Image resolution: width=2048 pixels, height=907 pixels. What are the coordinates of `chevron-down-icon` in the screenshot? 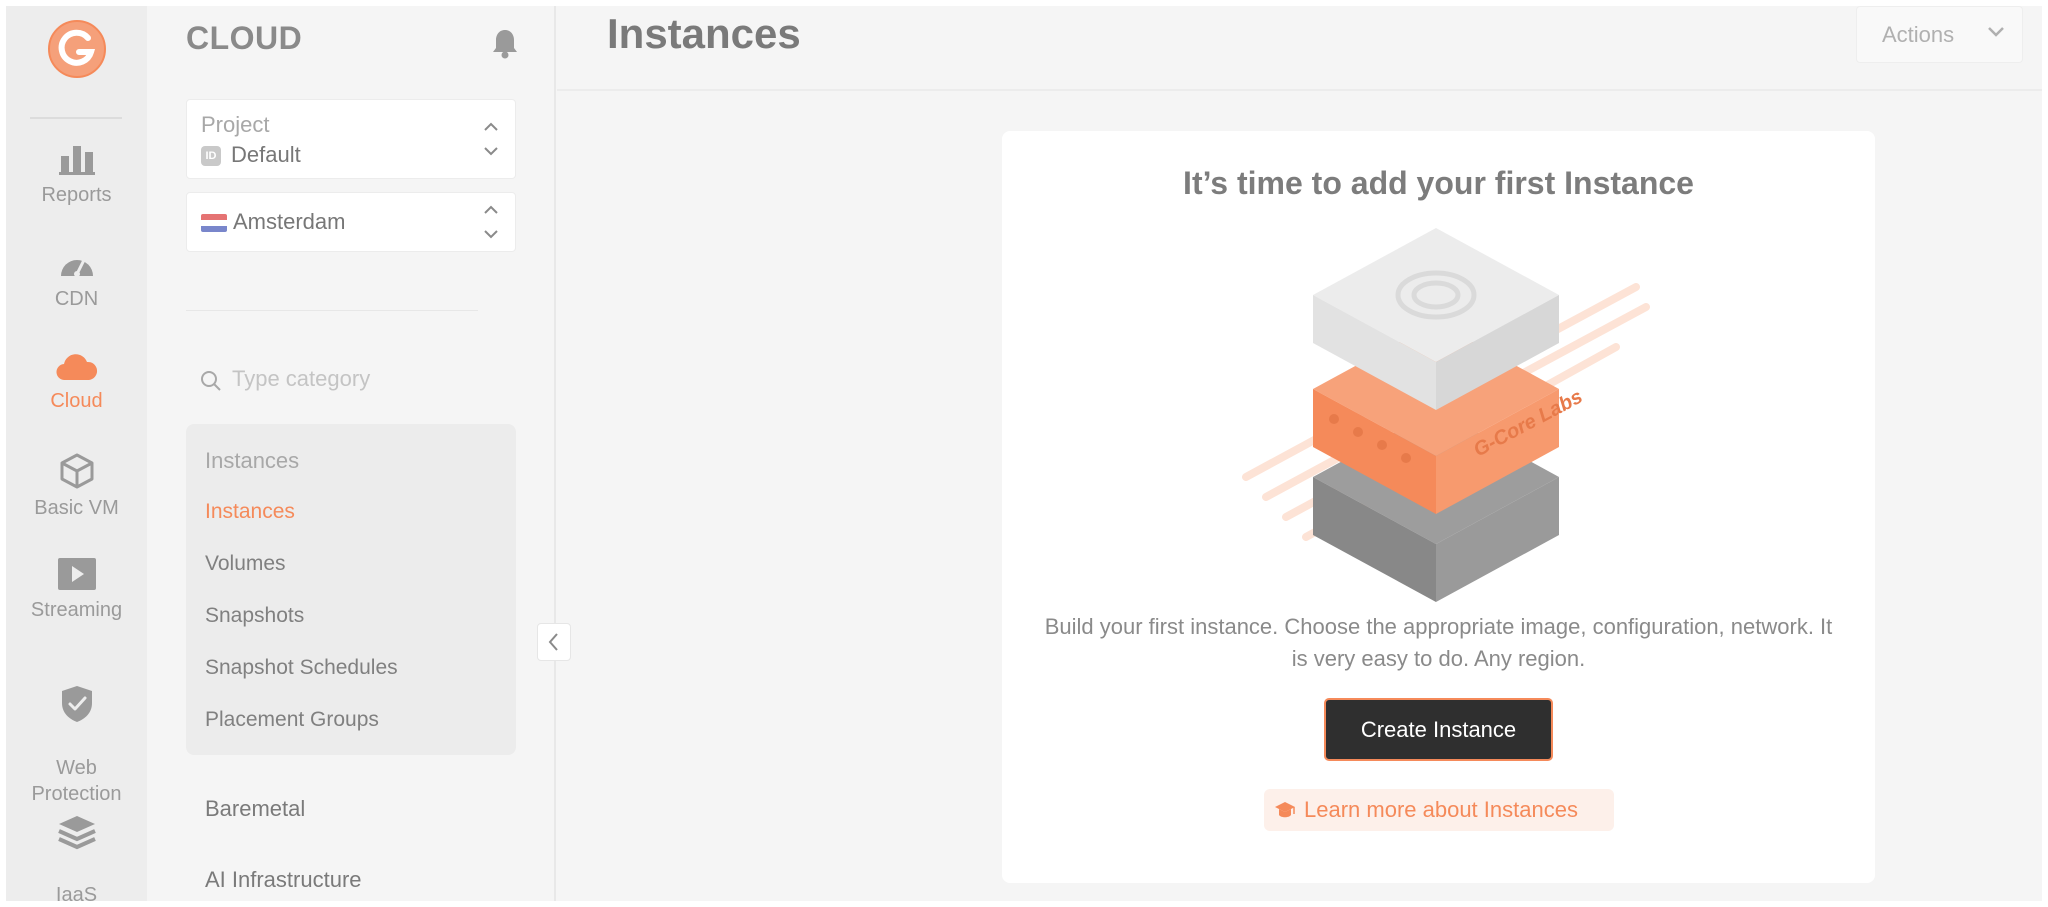 It's located at (1996, 32).